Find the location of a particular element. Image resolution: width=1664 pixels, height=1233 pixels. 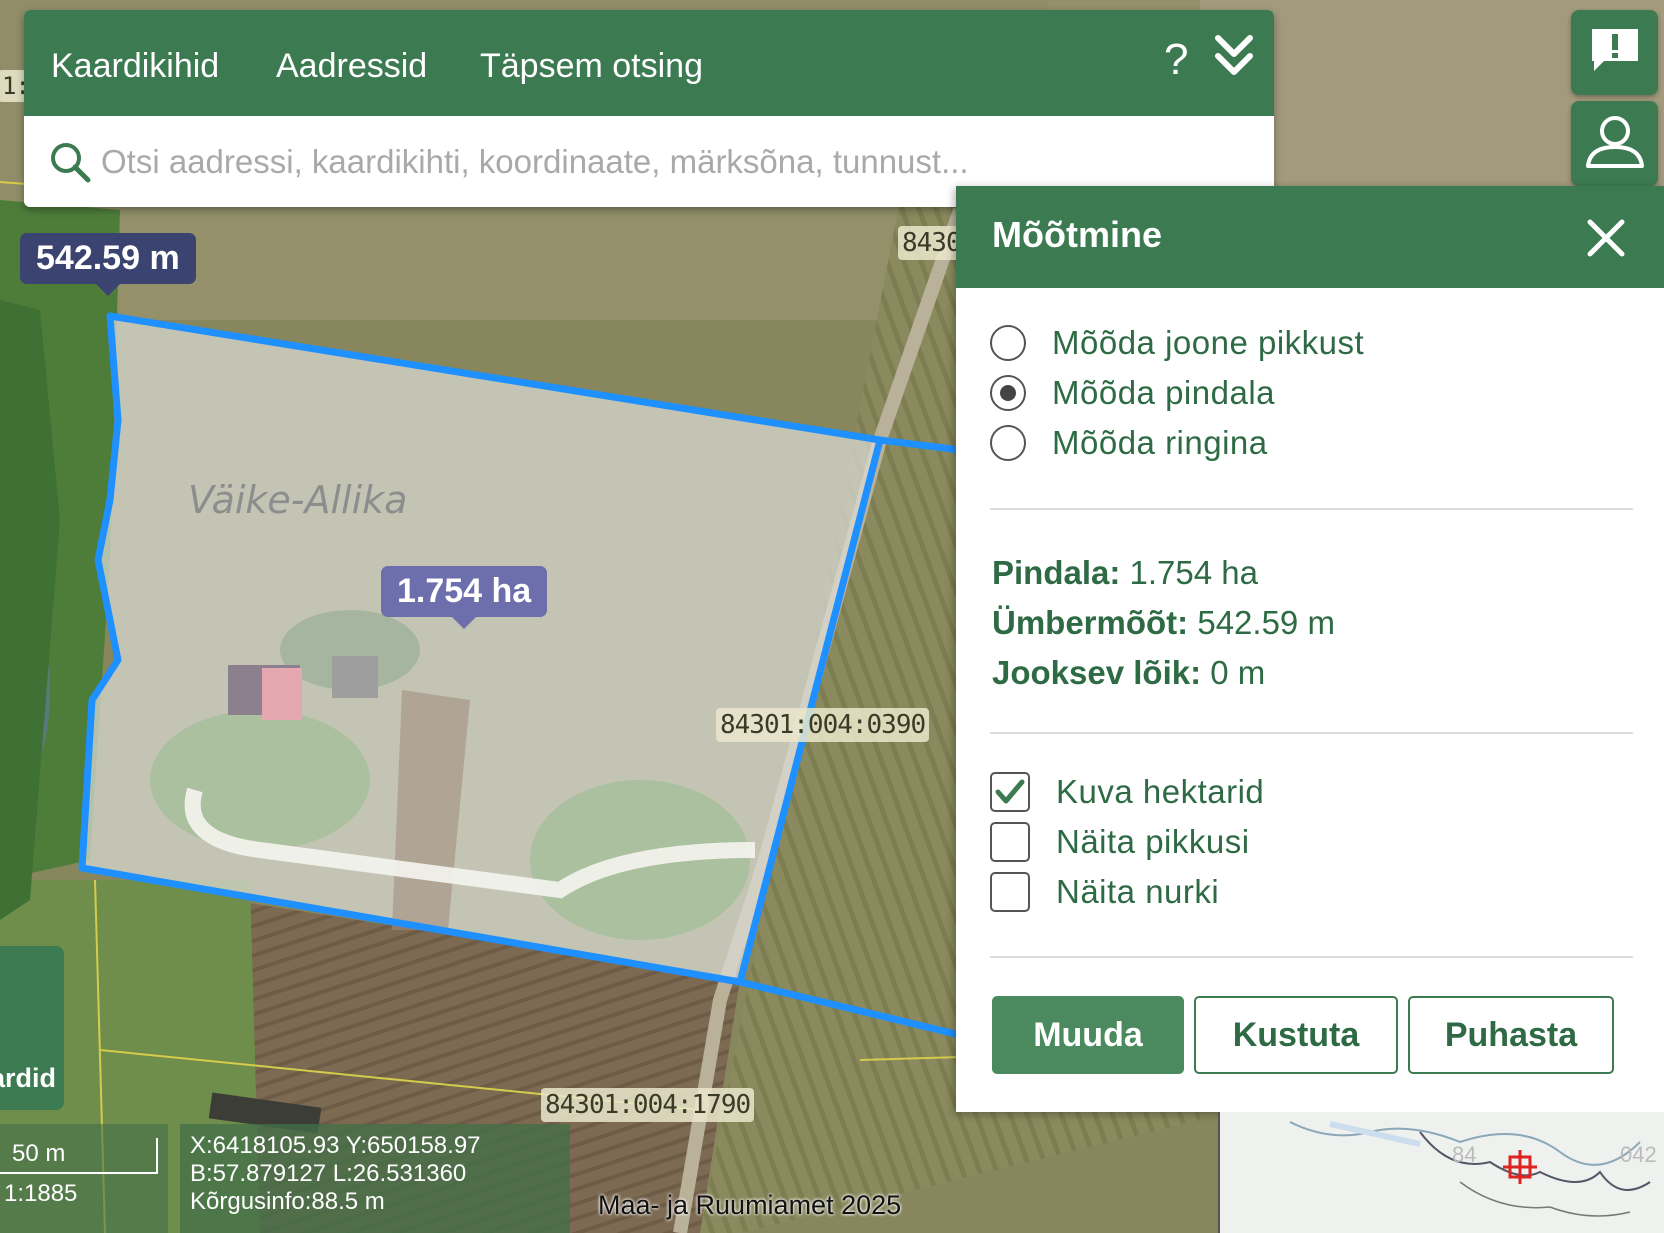

mode-line-length: Mõõda joone pikkust is located at coordinates (1177, 343).